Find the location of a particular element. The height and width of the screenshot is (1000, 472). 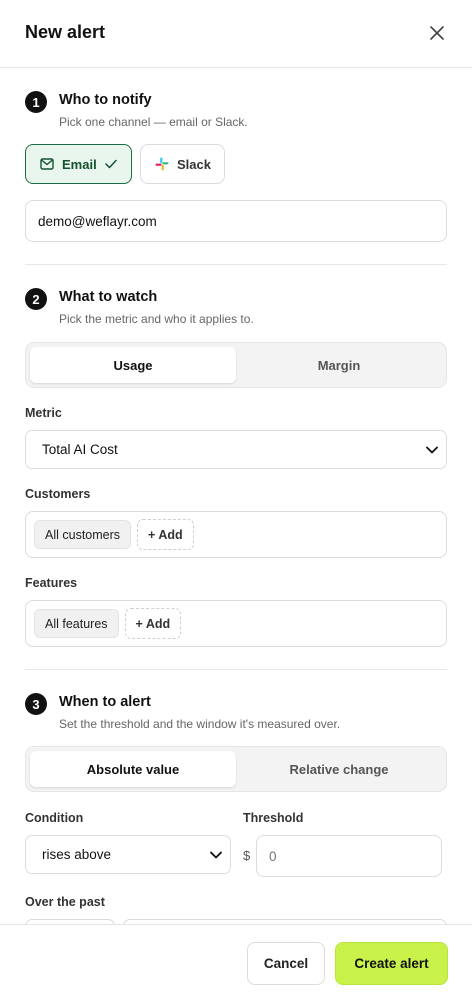

threshold-input is located at coordinates (349, 856).